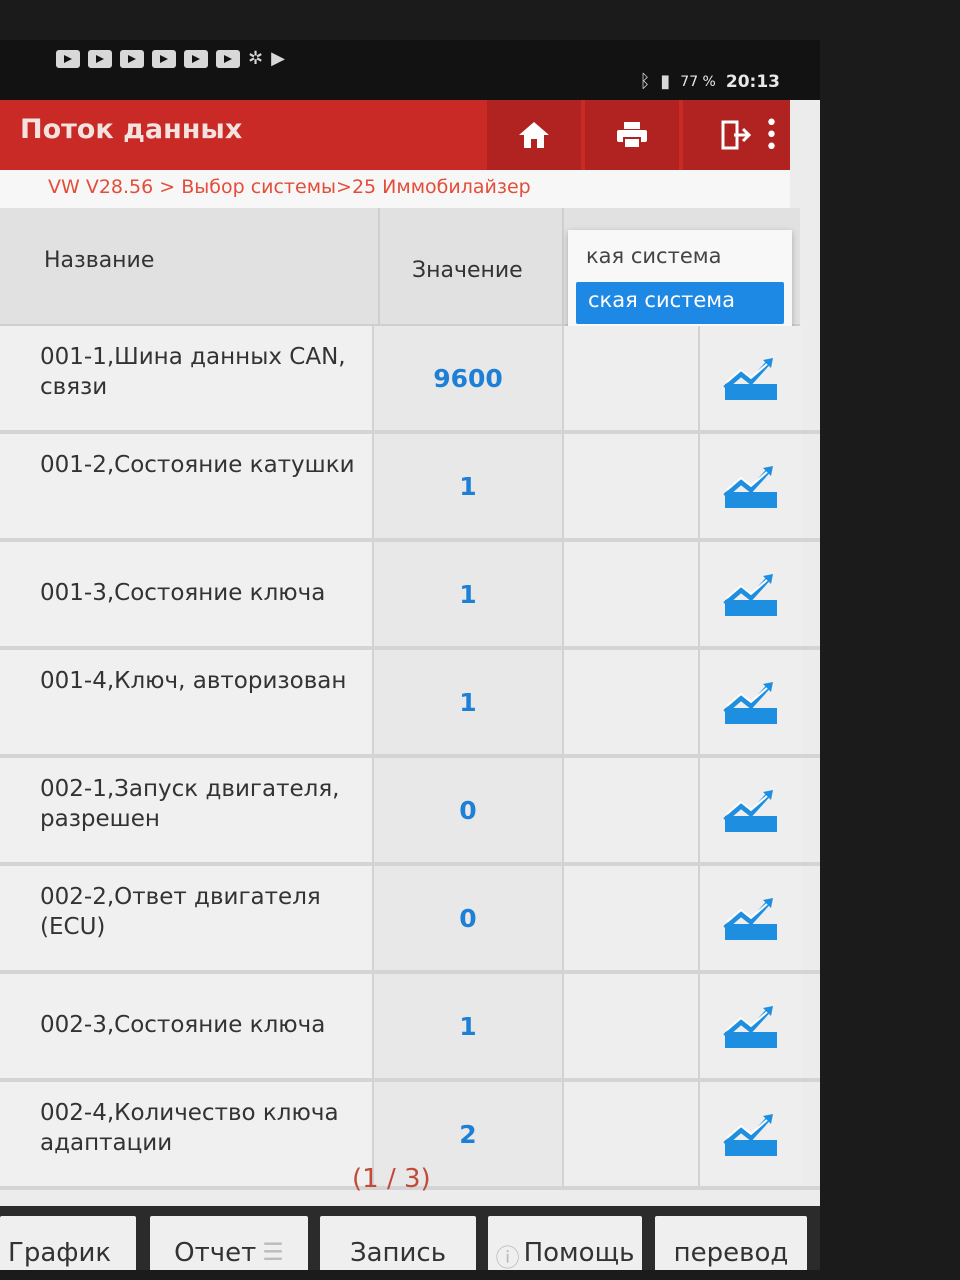 This screenshot has height=1280, width=960. What do you see at coordinates (60, 1253) in the screenshot?
I see `graph-label: График` at bounding box center [60, 1253].